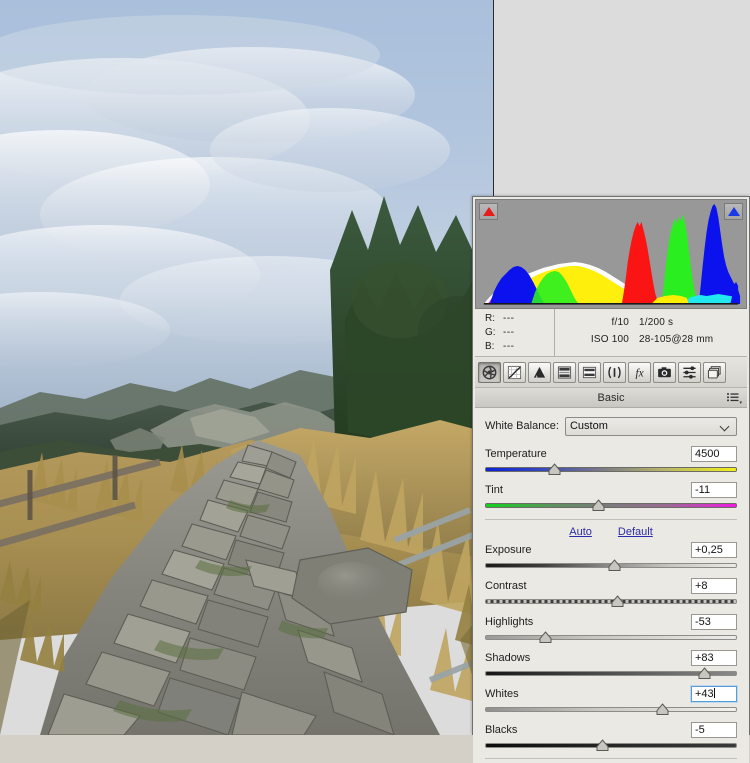 The width and height of the screenshot is (750, 763). I want to click on default-button: Default, so click(635, 532).